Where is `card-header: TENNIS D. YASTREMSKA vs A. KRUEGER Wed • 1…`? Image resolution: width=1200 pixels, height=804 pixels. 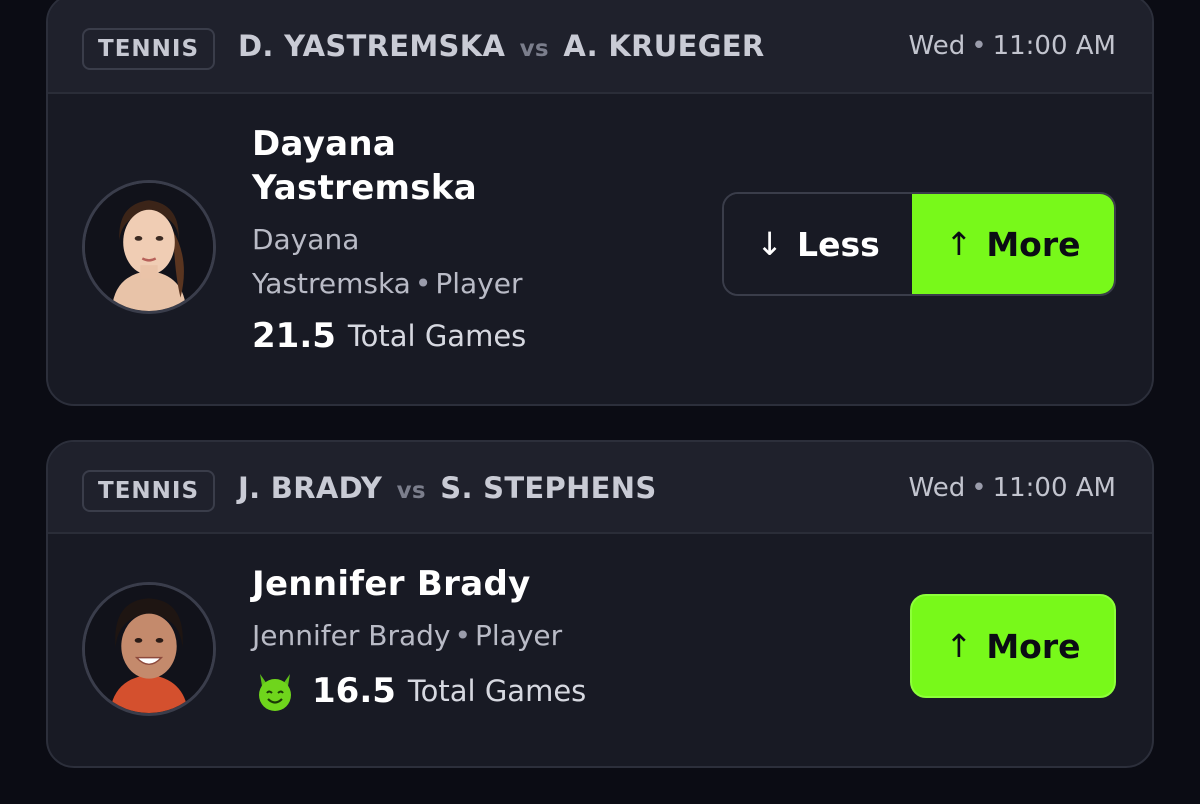 card-header: TENNIS D. YASTREMSKA vs A. KRUEGER Wed • 1… is located at coordinates (600, 47).